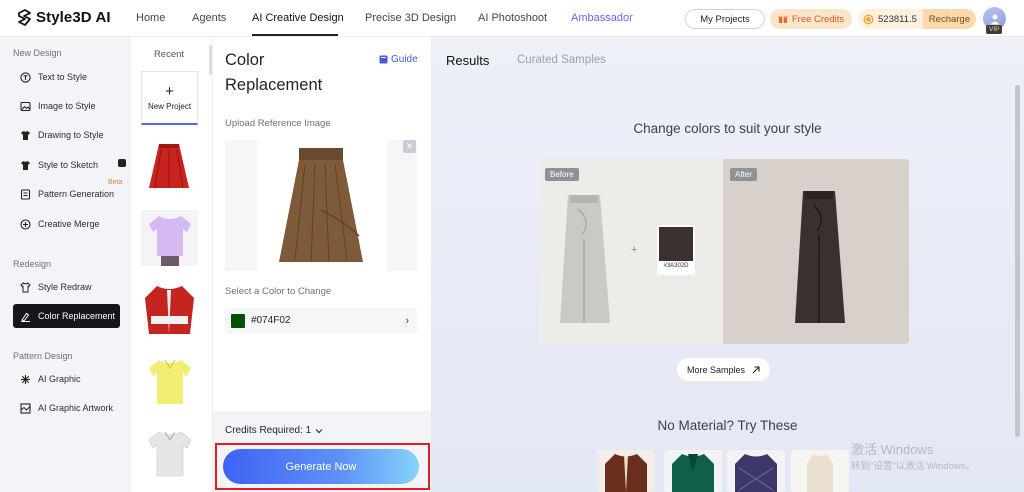  I want to click on before-after-comparison: Before + #3A302D After, so click(723, 251).